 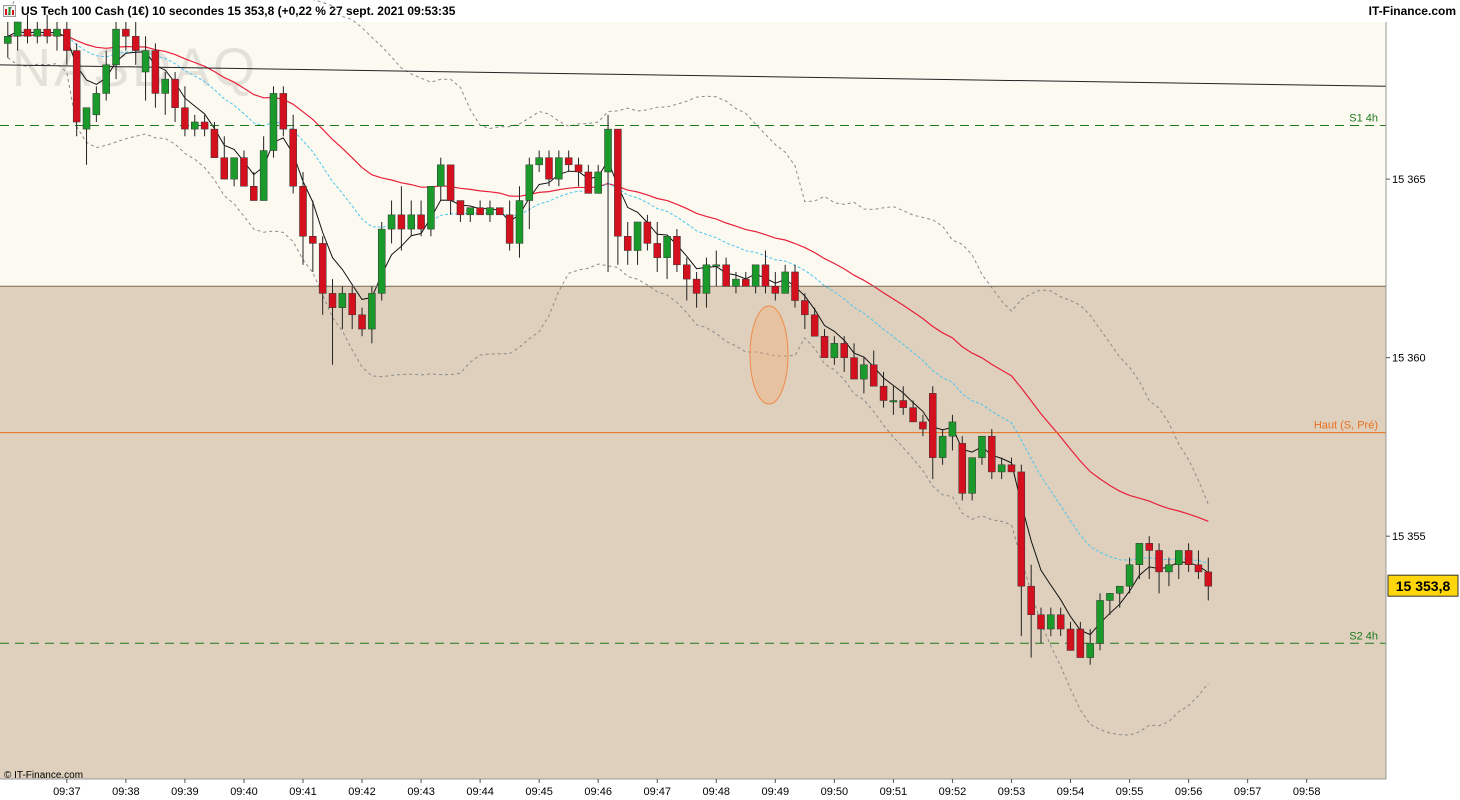 What do you see at coordinates (480, 792) in the screenshot?
I see `time-tick-label: 09:44` at bounding box center [480, 792].